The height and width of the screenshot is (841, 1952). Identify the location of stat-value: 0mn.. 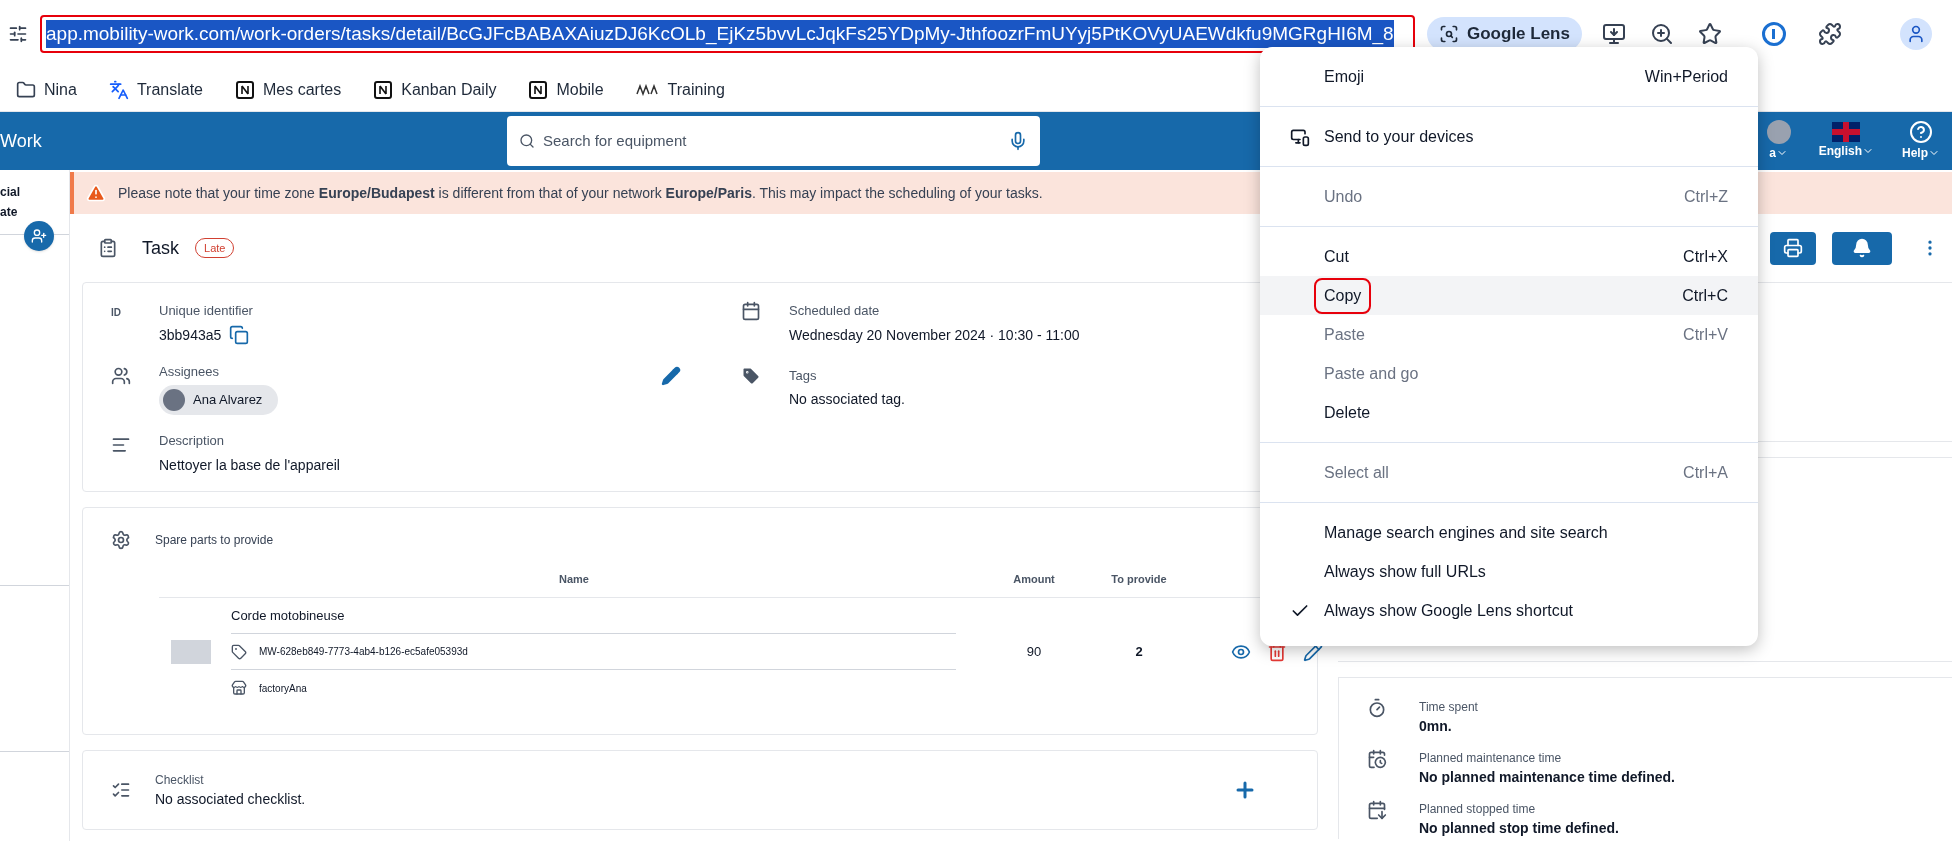
(1436, 726).